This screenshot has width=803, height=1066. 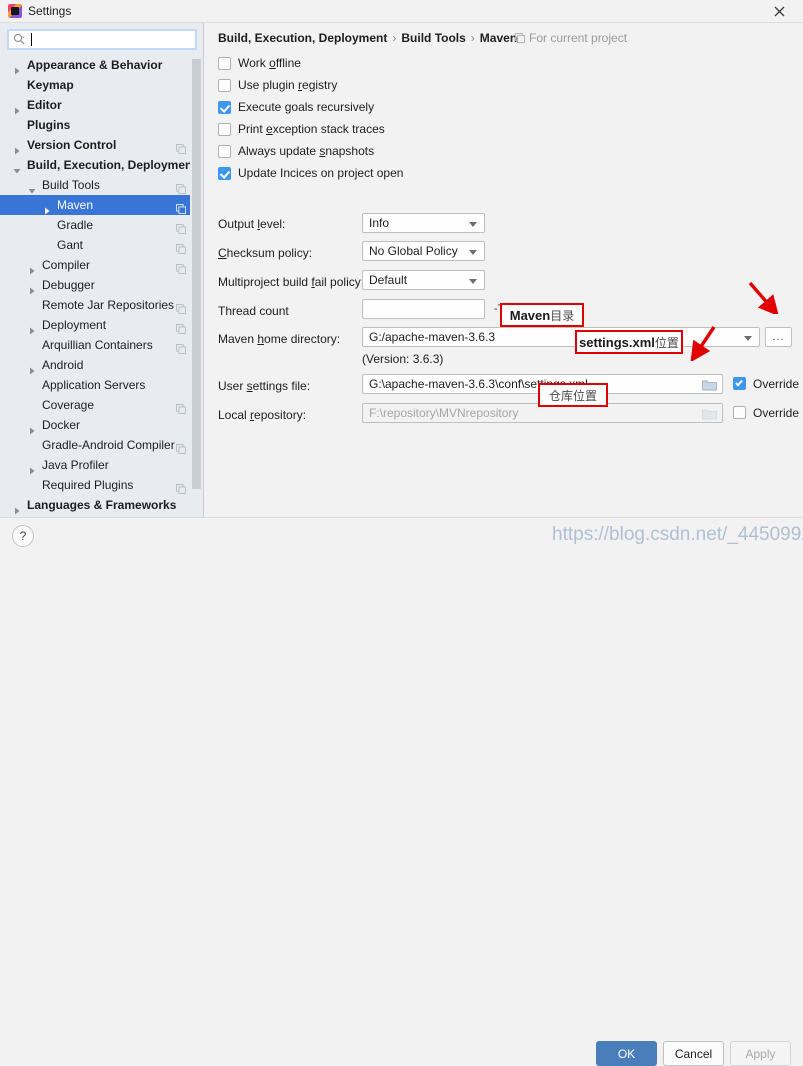 What do you see at coordinates (101, 485) in the screenshot?
I see `sidebar-item-required-plugins: Required Plugins` at bounding box center [101, 485].